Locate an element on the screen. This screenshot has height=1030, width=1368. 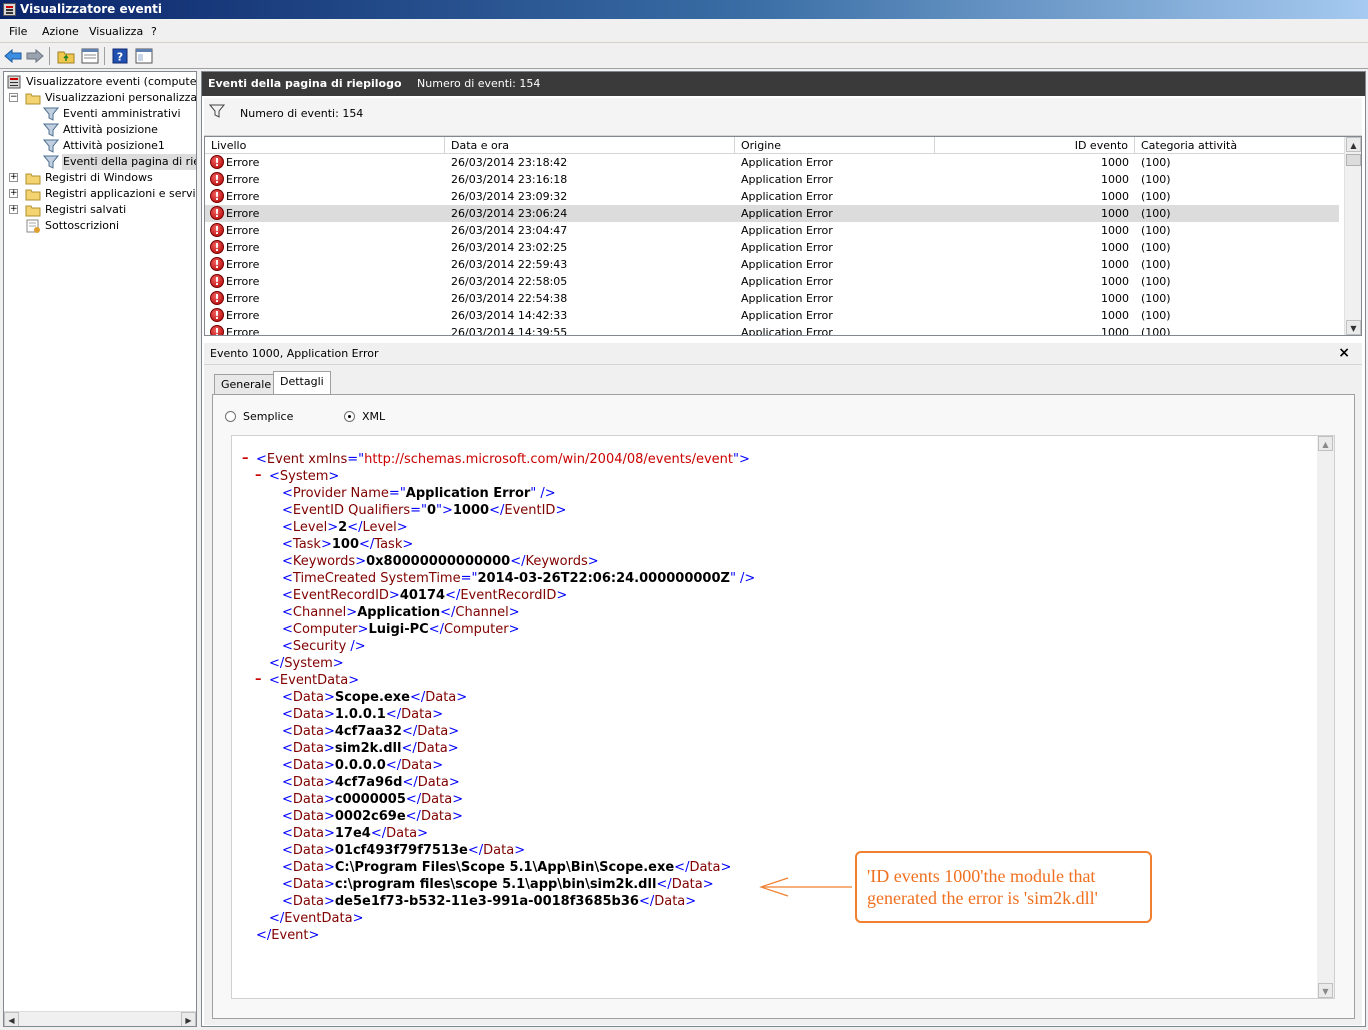
tree-item-saved-logs: + Registri salvati is located at coordinates (100, 210).